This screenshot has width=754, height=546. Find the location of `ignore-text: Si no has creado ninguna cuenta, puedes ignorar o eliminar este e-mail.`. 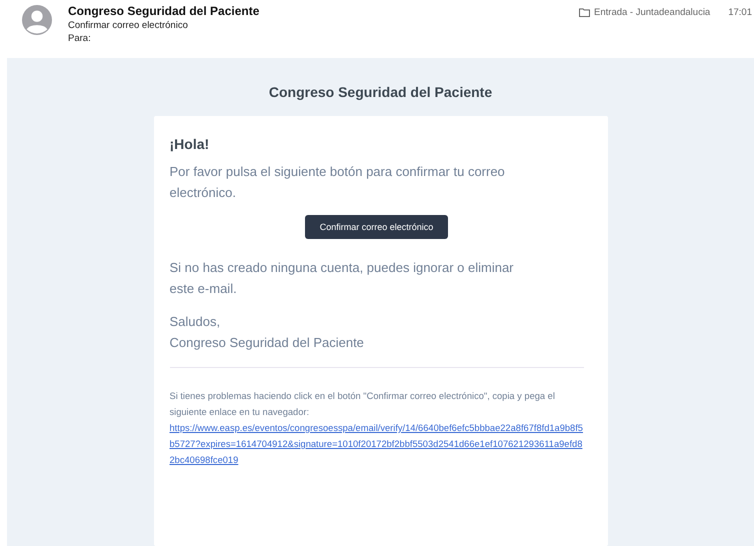

ignore-text: Si no has creado ninguna cuenta, puedes ignorar o eliminar este e-mail. is located at coordinates (342, 278).